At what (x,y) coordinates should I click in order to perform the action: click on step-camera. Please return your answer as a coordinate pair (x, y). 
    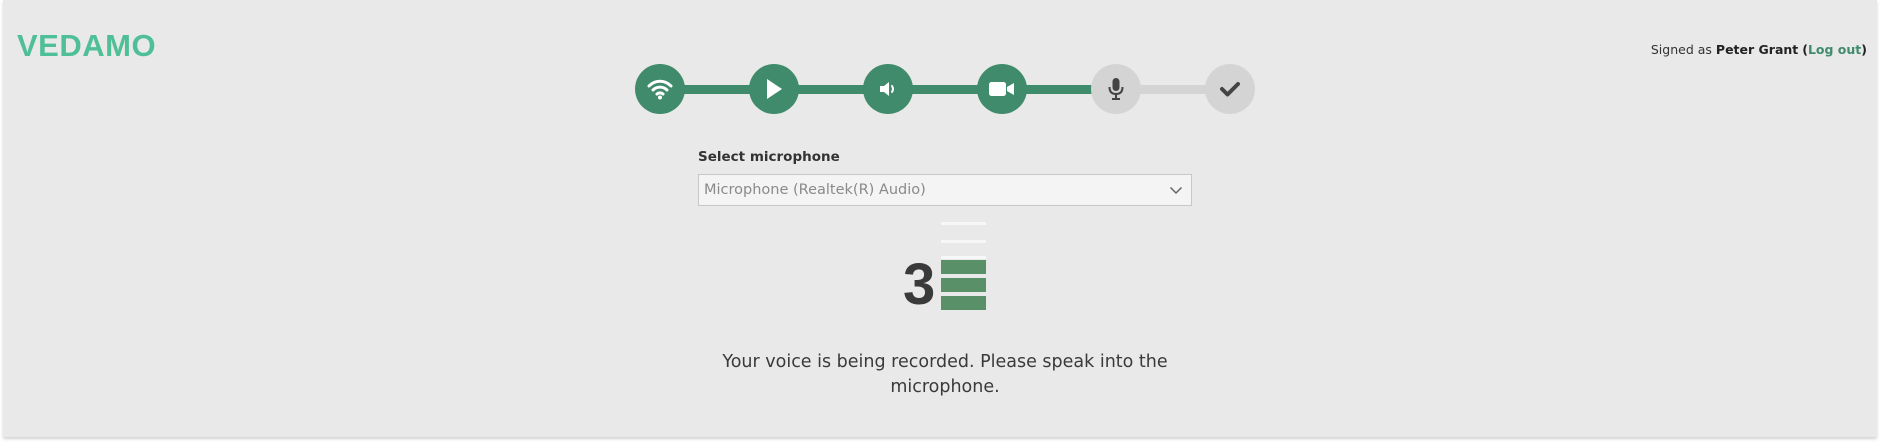
    Looking at the image, I should click on (1002, 89).